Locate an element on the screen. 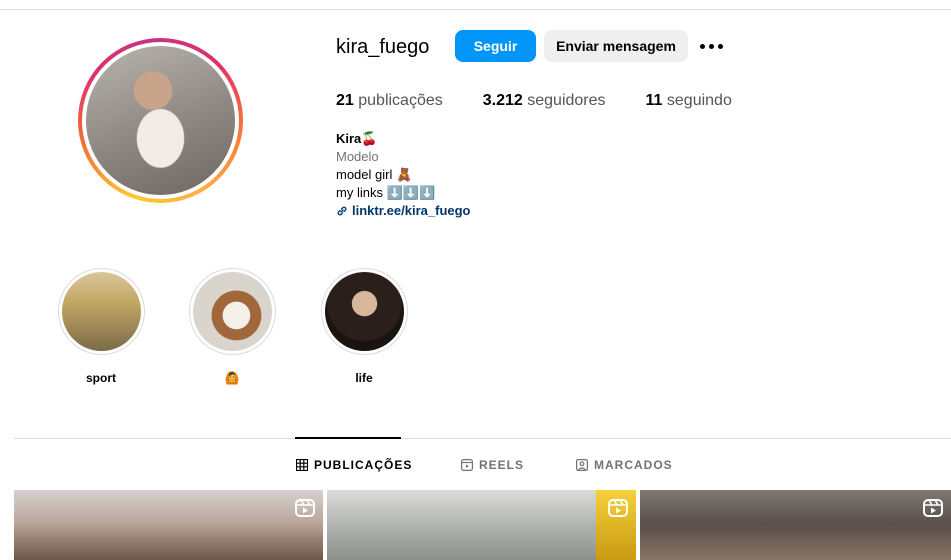 This screenshot has height=560, width=951. stat-followers: 3.212 seguidores is located at coordinates (544, 101).